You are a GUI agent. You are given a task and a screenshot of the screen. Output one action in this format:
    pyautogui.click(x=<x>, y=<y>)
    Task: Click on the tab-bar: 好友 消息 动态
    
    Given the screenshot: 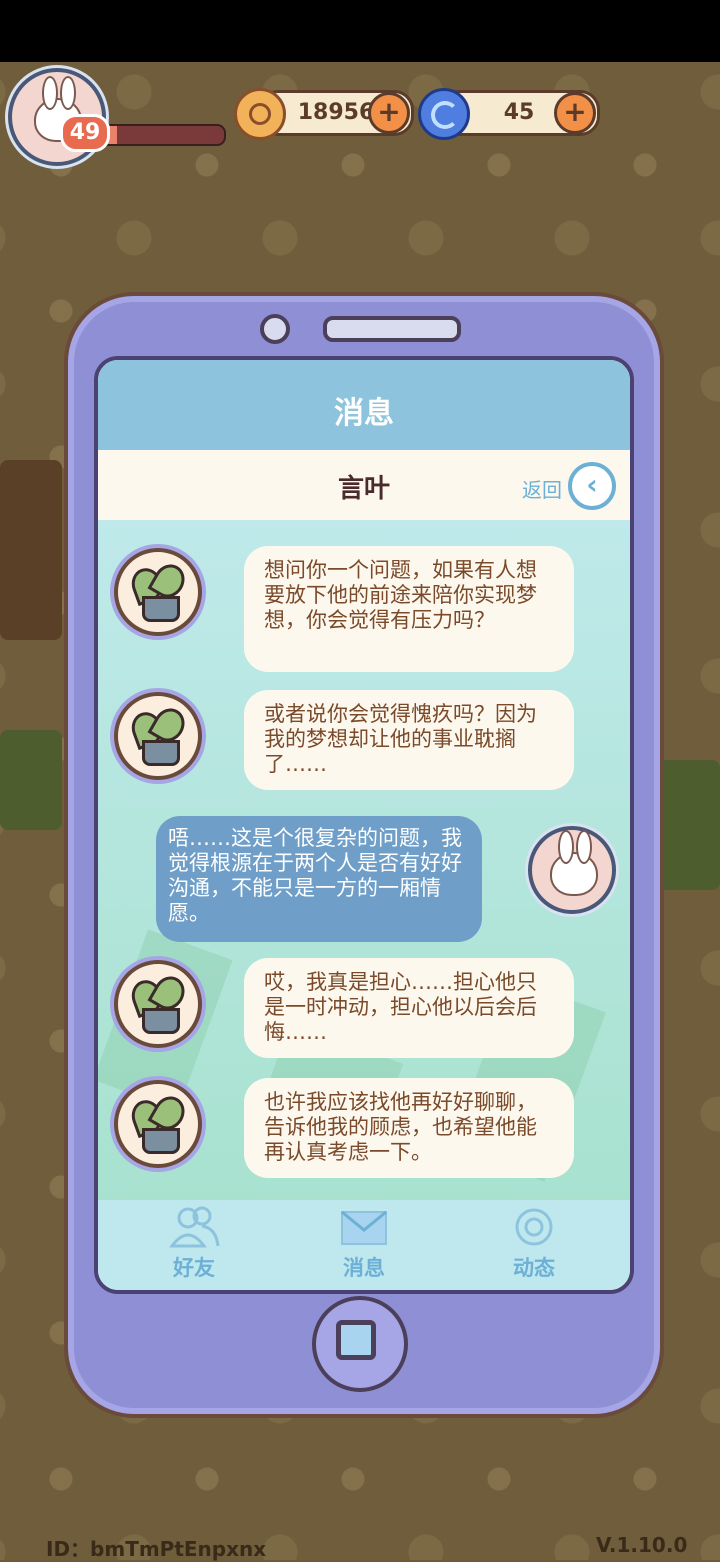 What is the action you would take?
    pyautogui.click(x=364, y=1245)
    